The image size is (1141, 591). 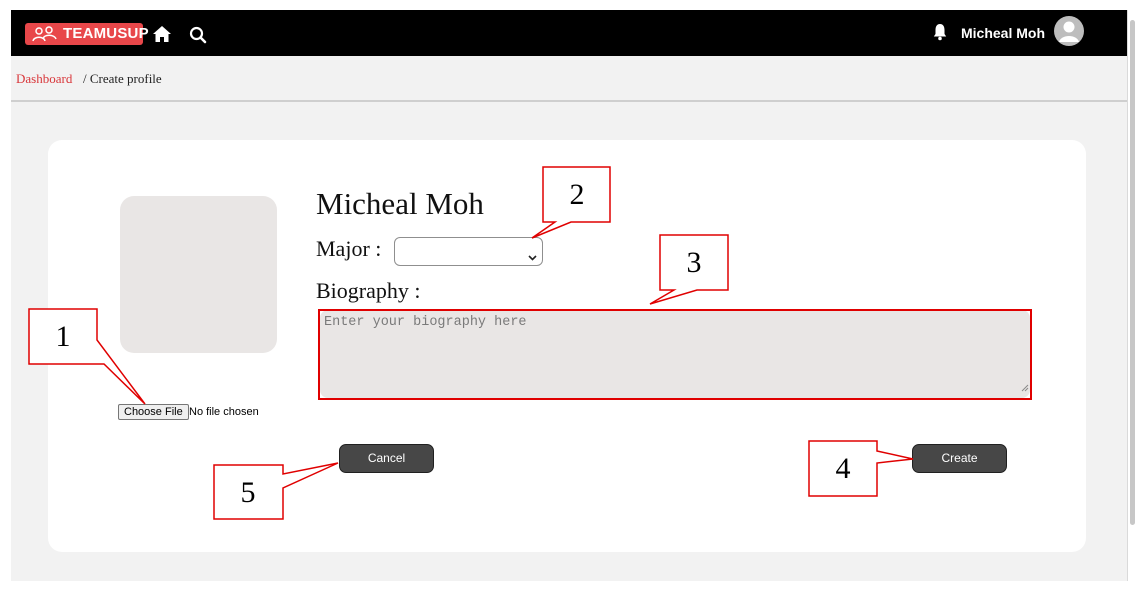 What do you see at coordinates (44, 79) in the screenshot?
I see `breadcrumb-dashboard-link: Dashboard` at bounding box center [44, 79].